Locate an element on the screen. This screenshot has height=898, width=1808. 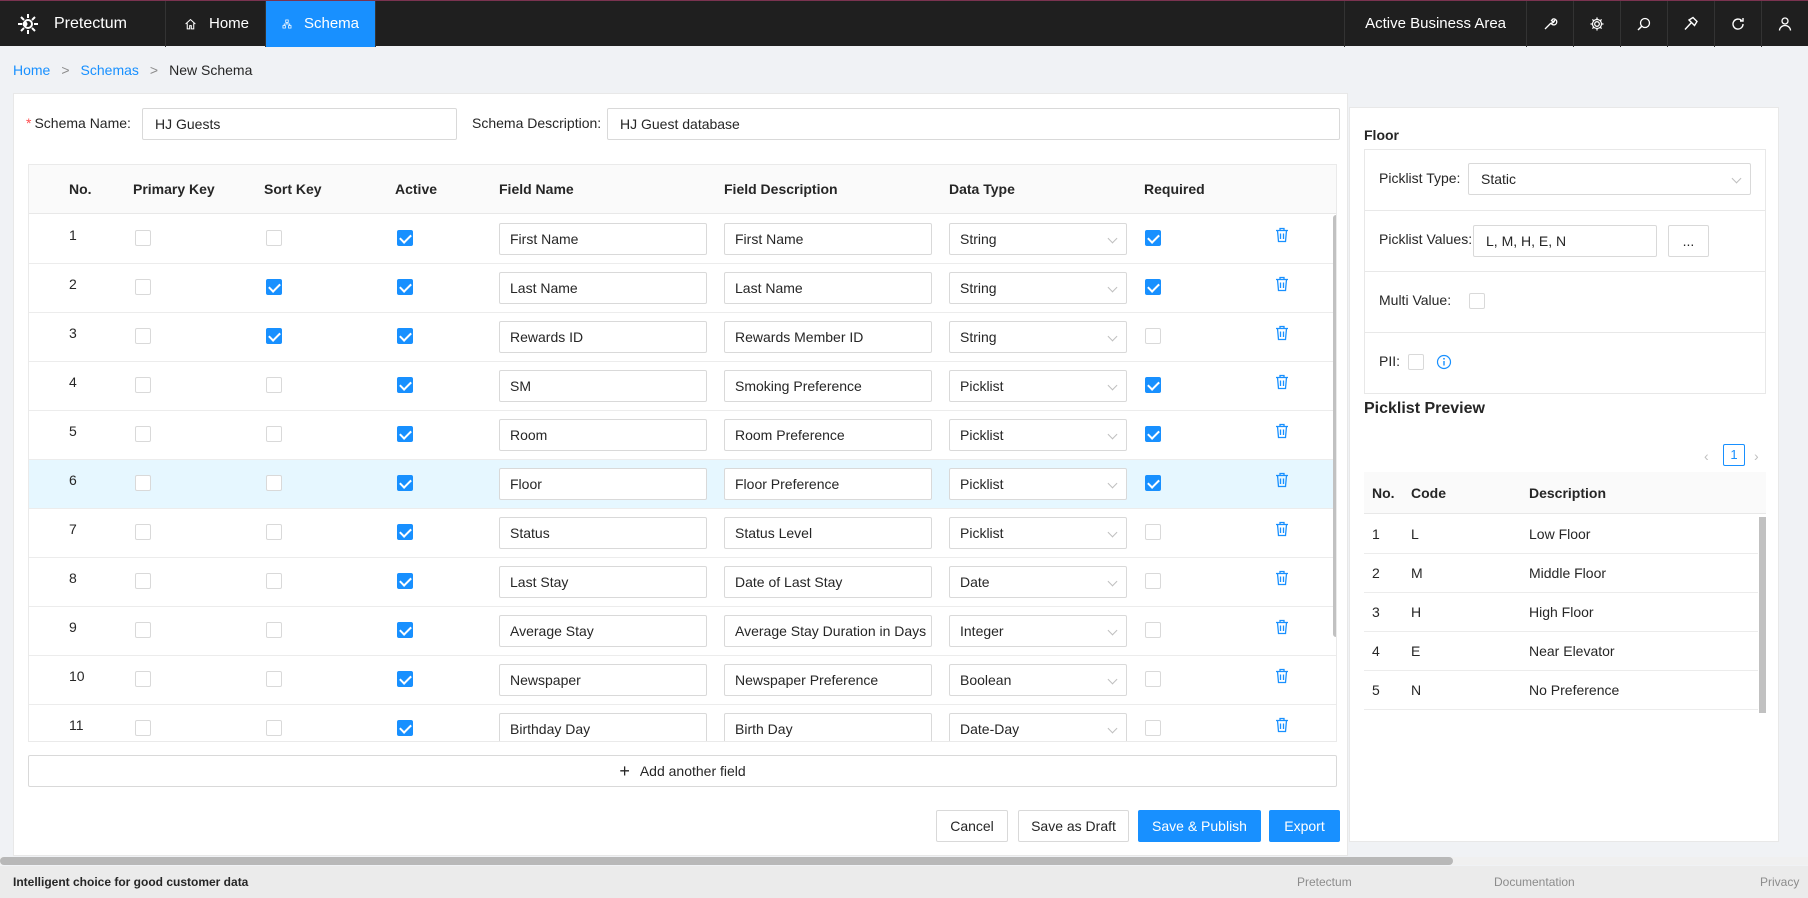
field-name-input: Newspaper is located at coordinates (603, 680).